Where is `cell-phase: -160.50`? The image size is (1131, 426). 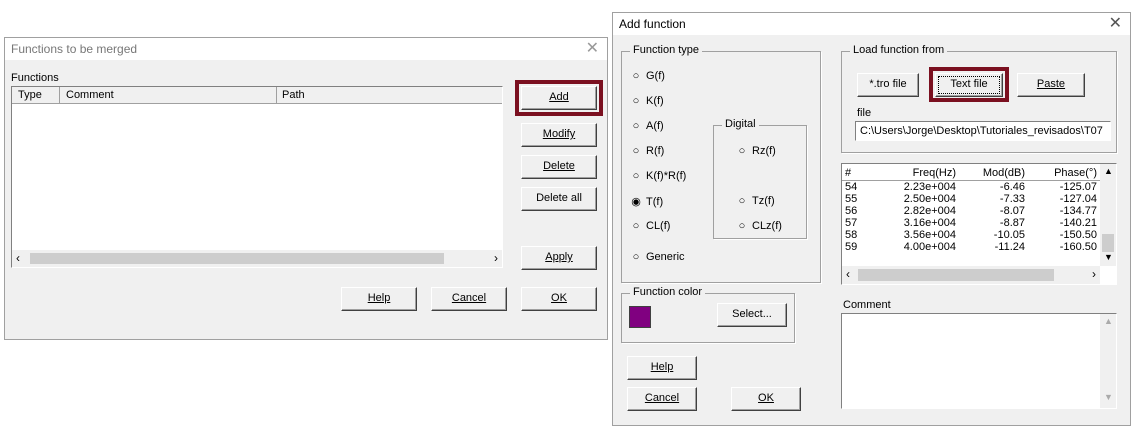 cell-phase: -160.50 is located at coordinates (1078, 247).